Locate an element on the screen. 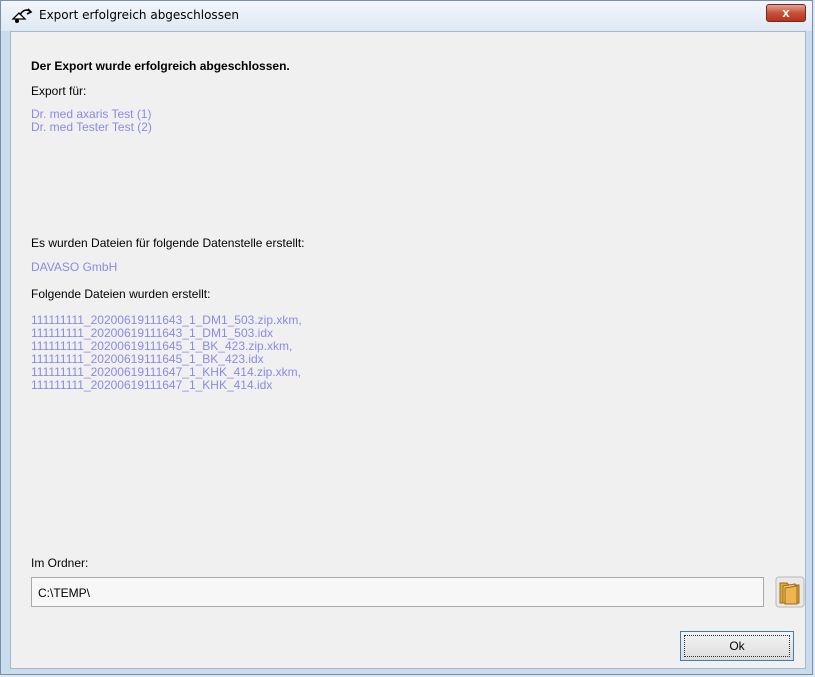 Image resolution: width=815 pixels, height=677 pixels. list-item: Dr. med Tester Test (2) is located at coordinates (91, 127).